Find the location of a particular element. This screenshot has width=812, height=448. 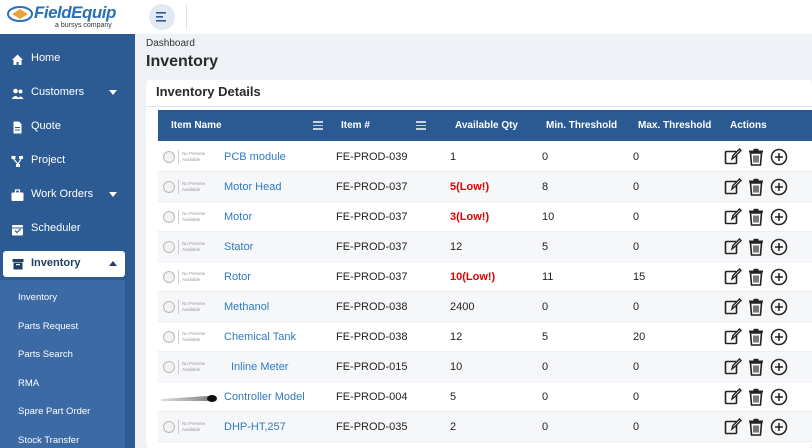

available-qty: 10(Low!) is located at coordinates (473, 277).